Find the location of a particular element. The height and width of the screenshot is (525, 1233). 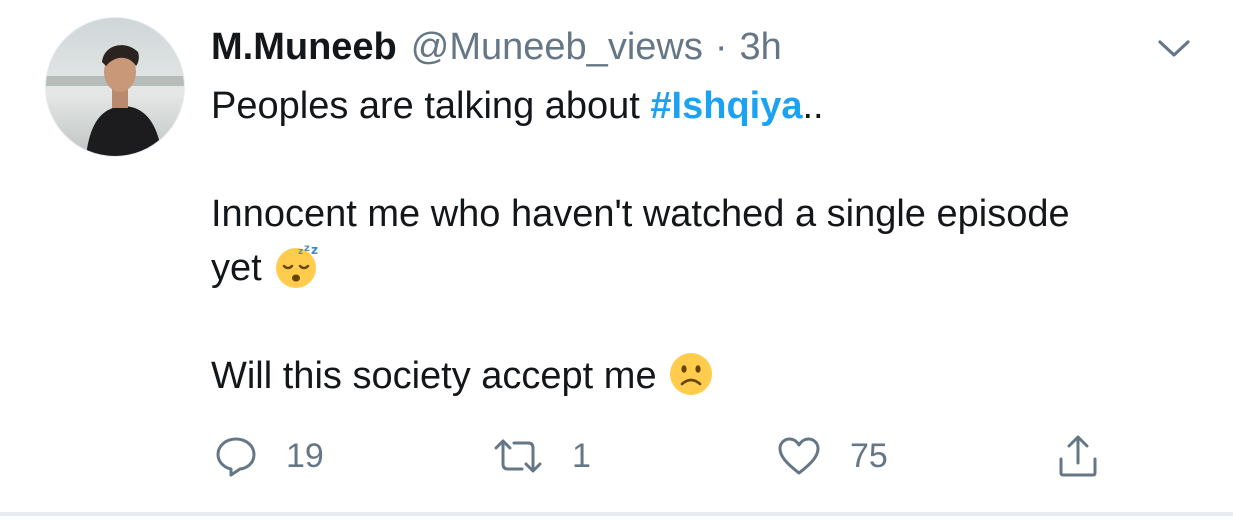

tweet-text-line-4: Will this society accept me is located at coordinates (463, 376).